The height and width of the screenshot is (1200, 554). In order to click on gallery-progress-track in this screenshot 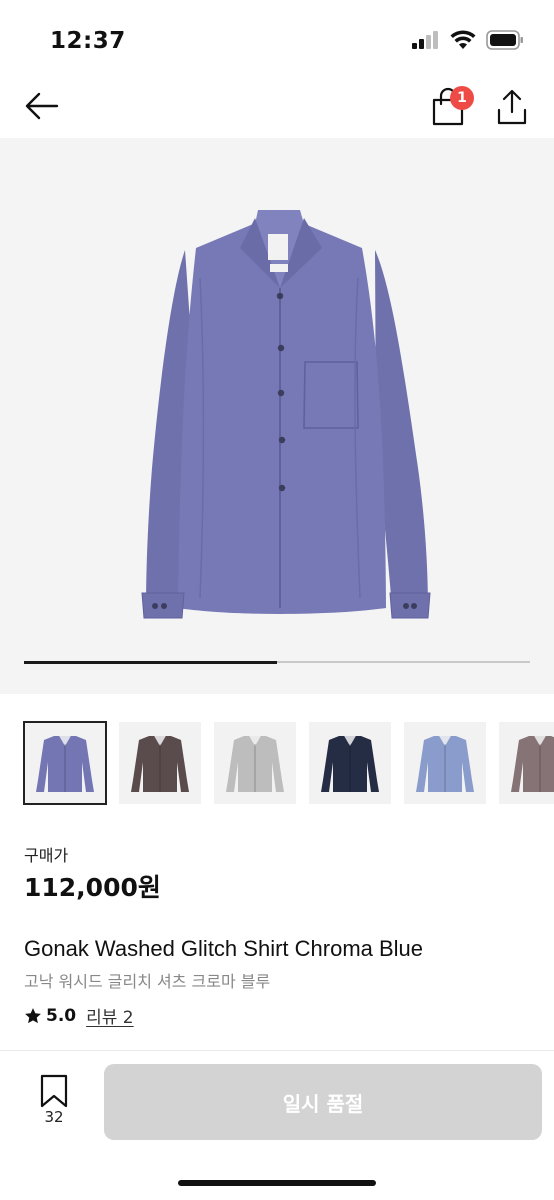, I will do `click(277, 662)`.